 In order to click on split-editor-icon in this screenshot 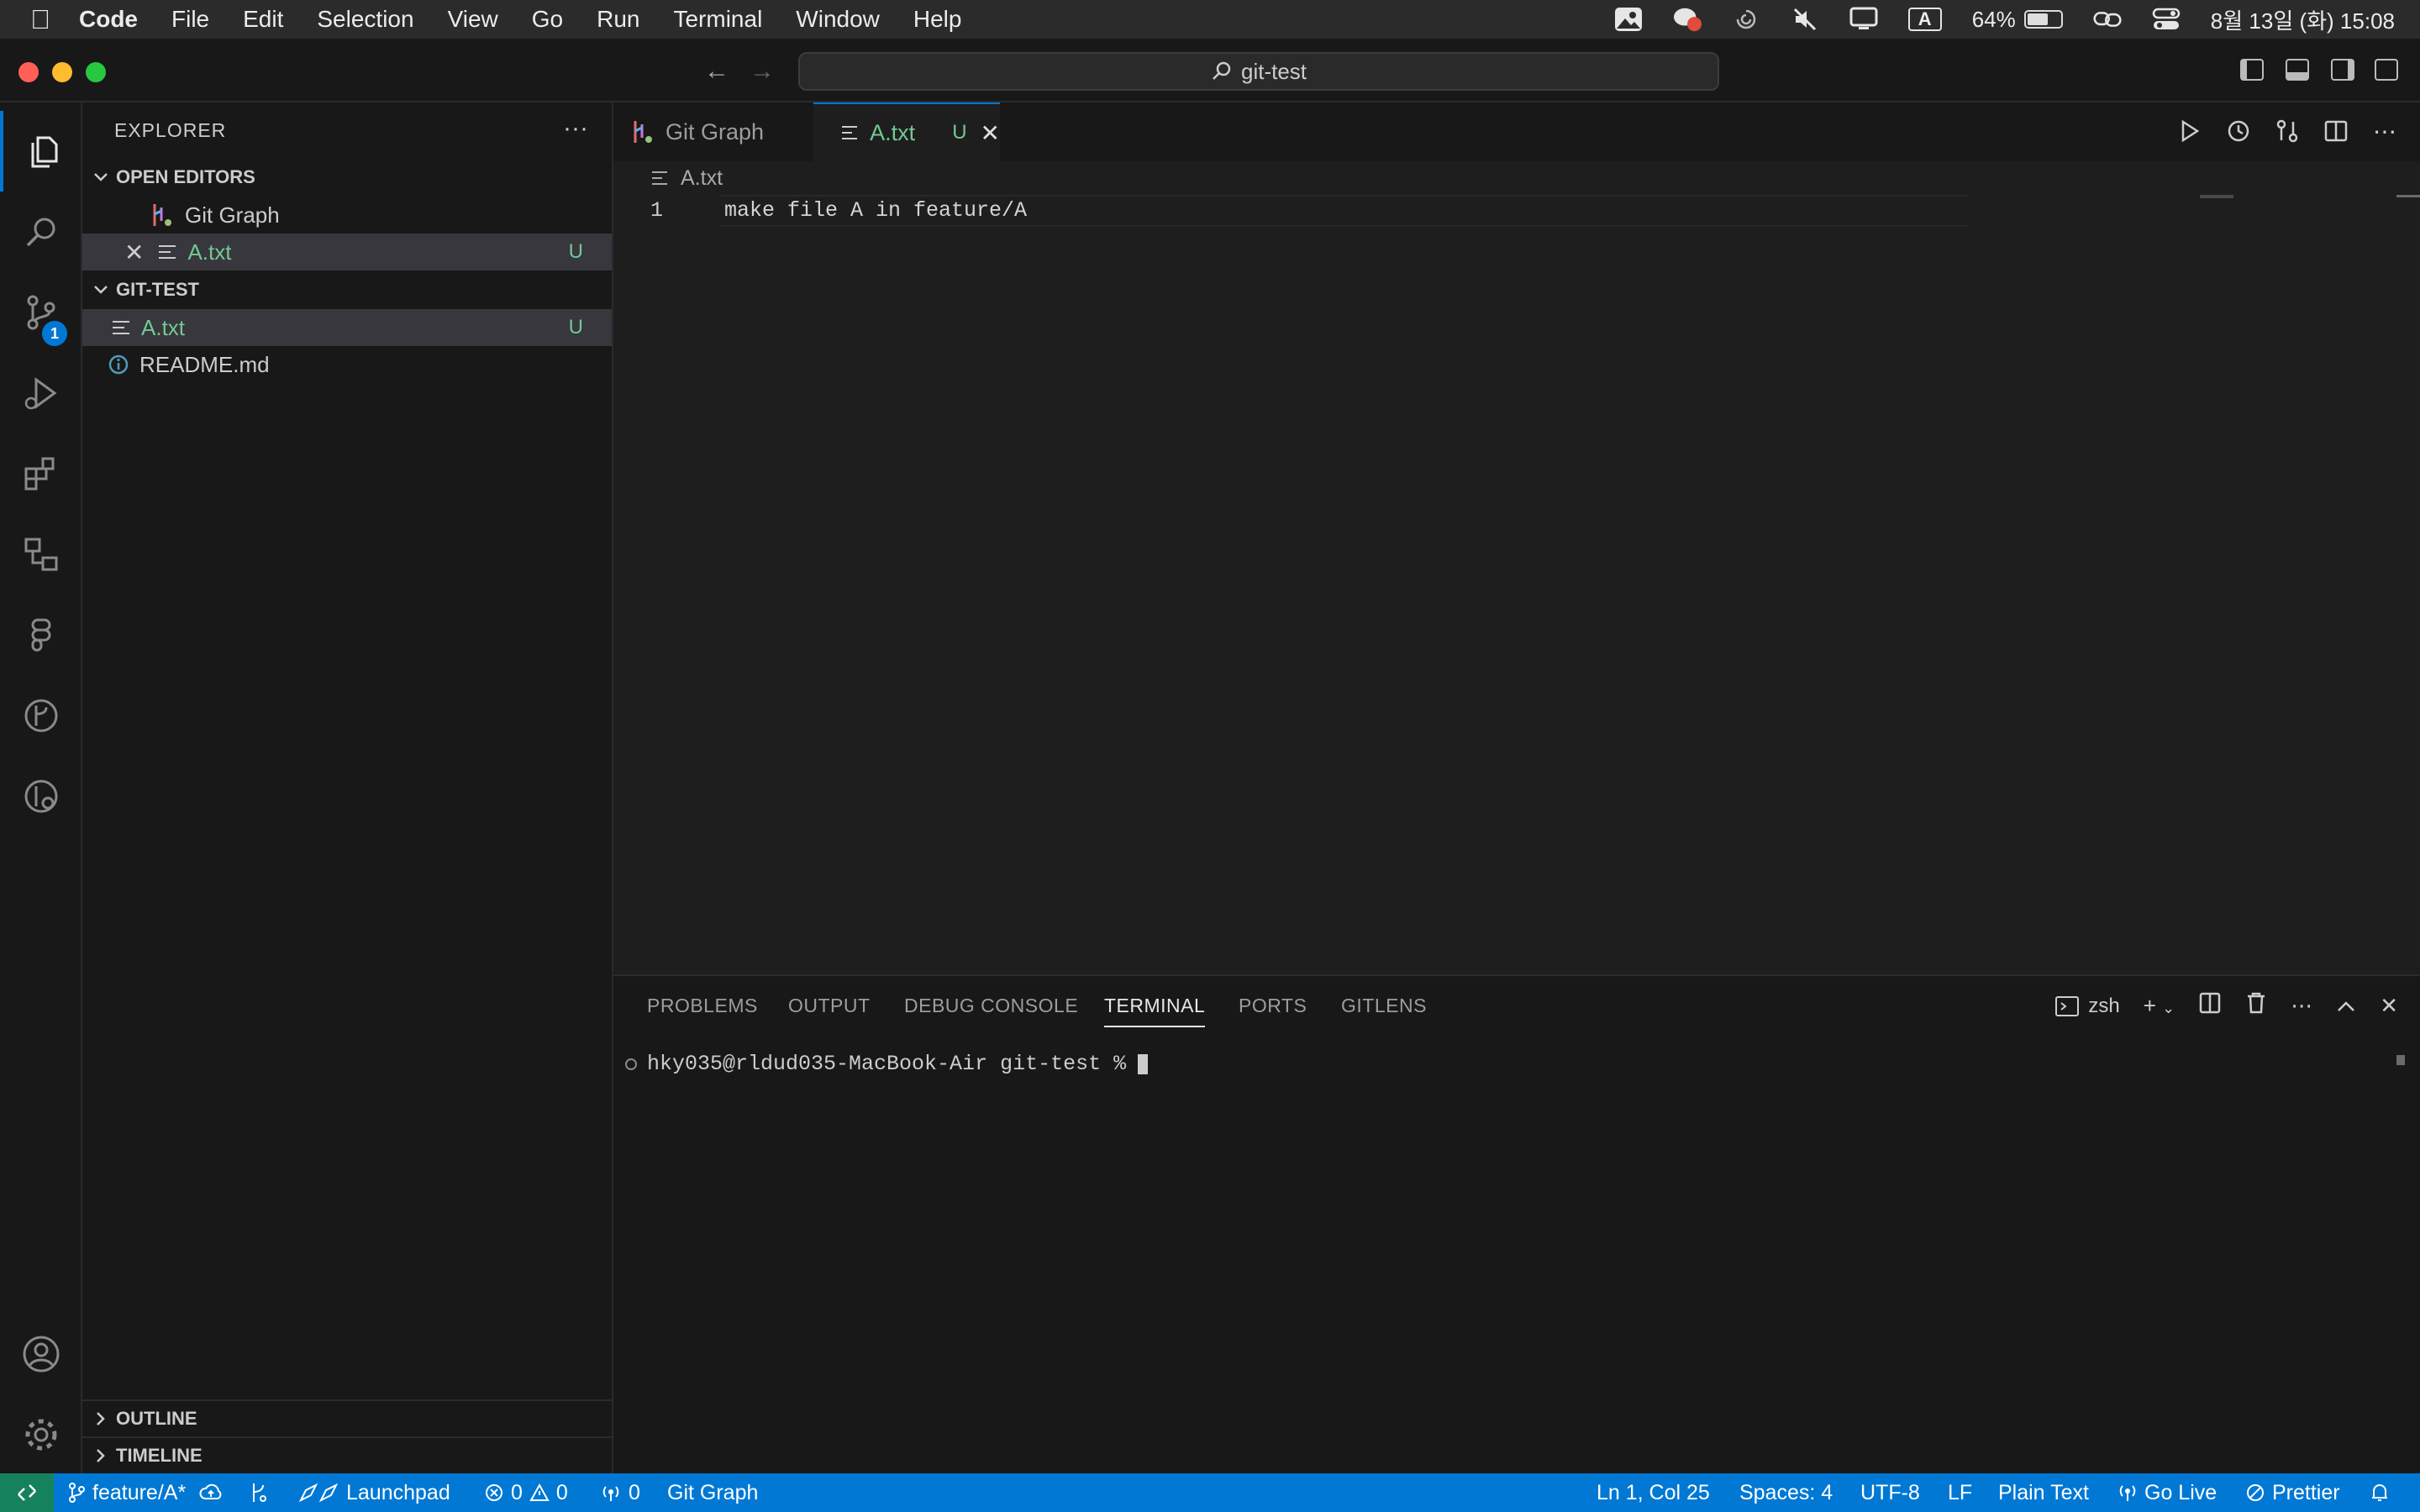, I will do `click(2336, 131)`.